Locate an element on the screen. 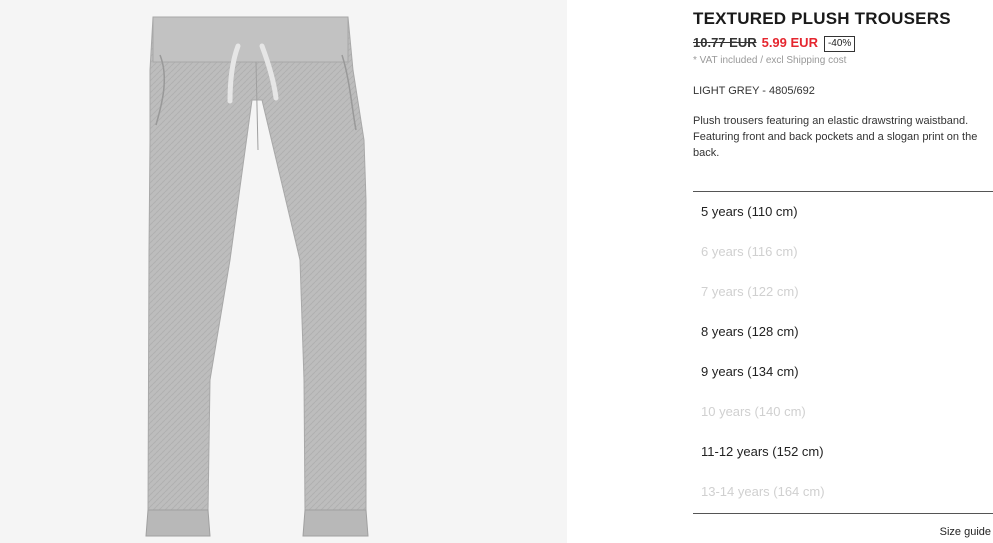  vat-note: * VAT included / excl Shipping cost is located at coordinates (770, 60).